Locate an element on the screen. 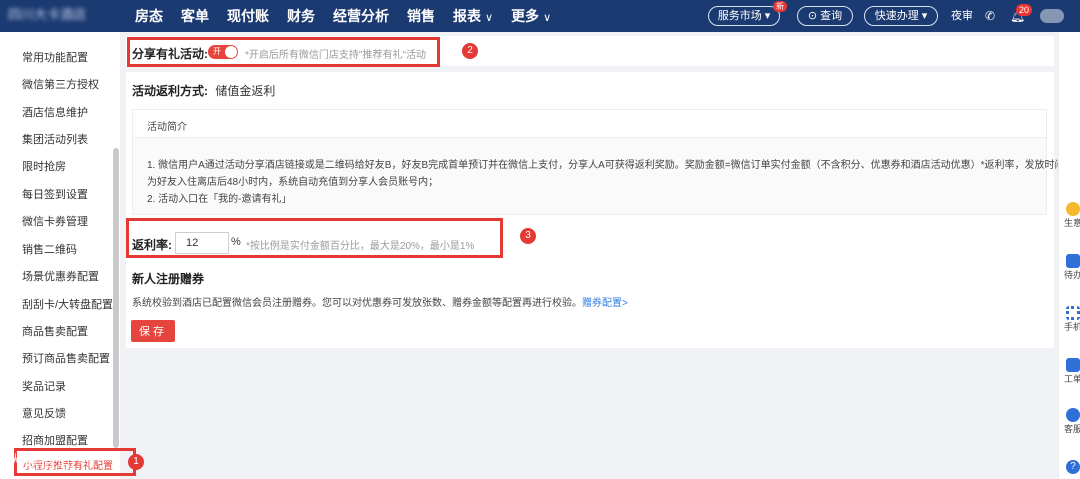 Image resolution: width=1080 pixels, height=479 pixels. service-market-button: 服务市场 ▾ 新 is located at coordinates (747, 13).